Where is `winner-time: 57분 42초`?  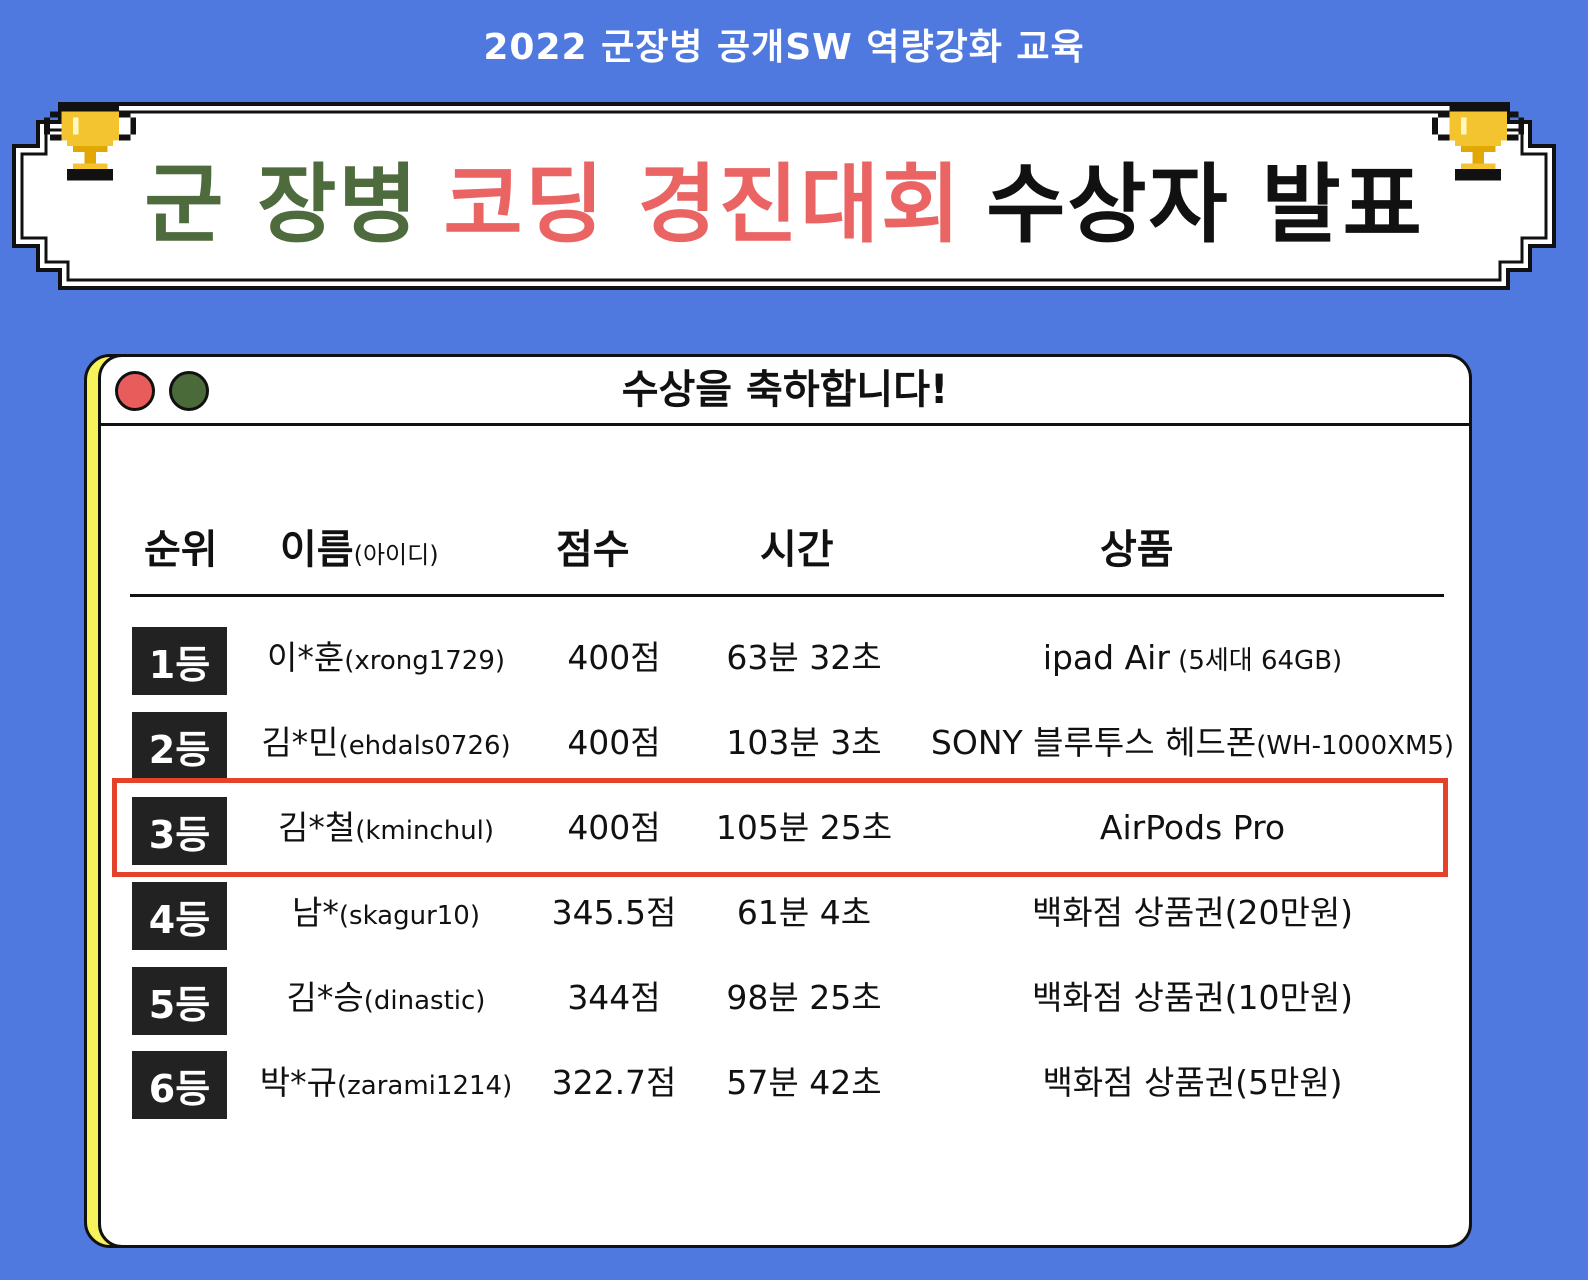
winner-time: 57분 42초 is located at coordinates (804, 1082).